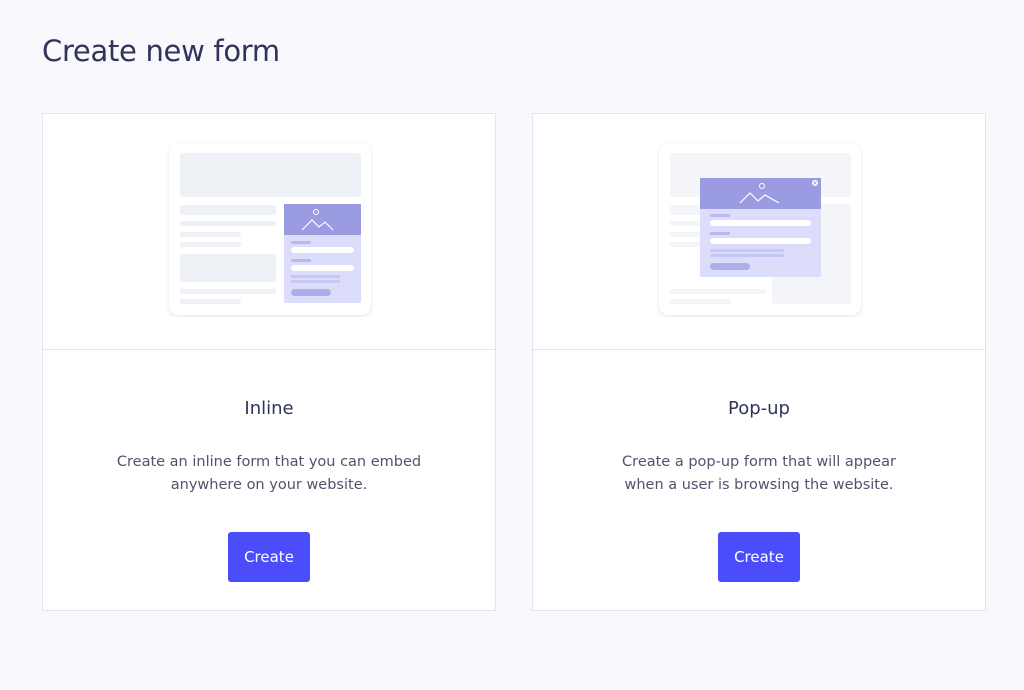  What do you see at coordinates (759, 408) in the screenshot?
I see `card-title: Pop-up` at bounding box center [759, 408].